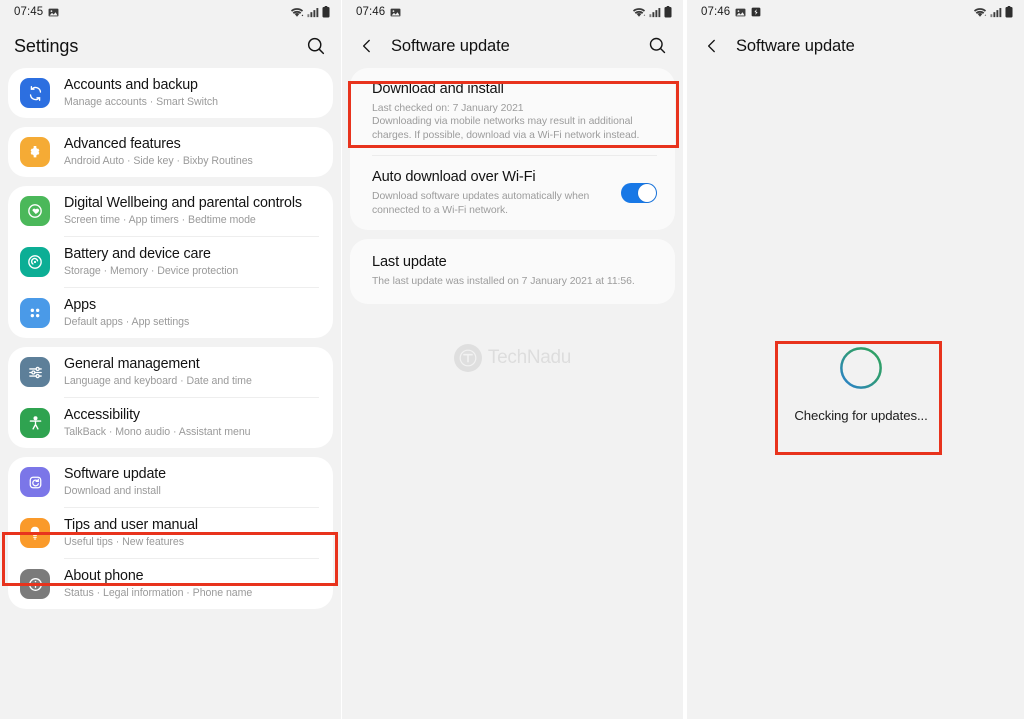  Describe the element at coordinates (35, 211) in the screenshot. I see `wellbeing-icon` at that location.